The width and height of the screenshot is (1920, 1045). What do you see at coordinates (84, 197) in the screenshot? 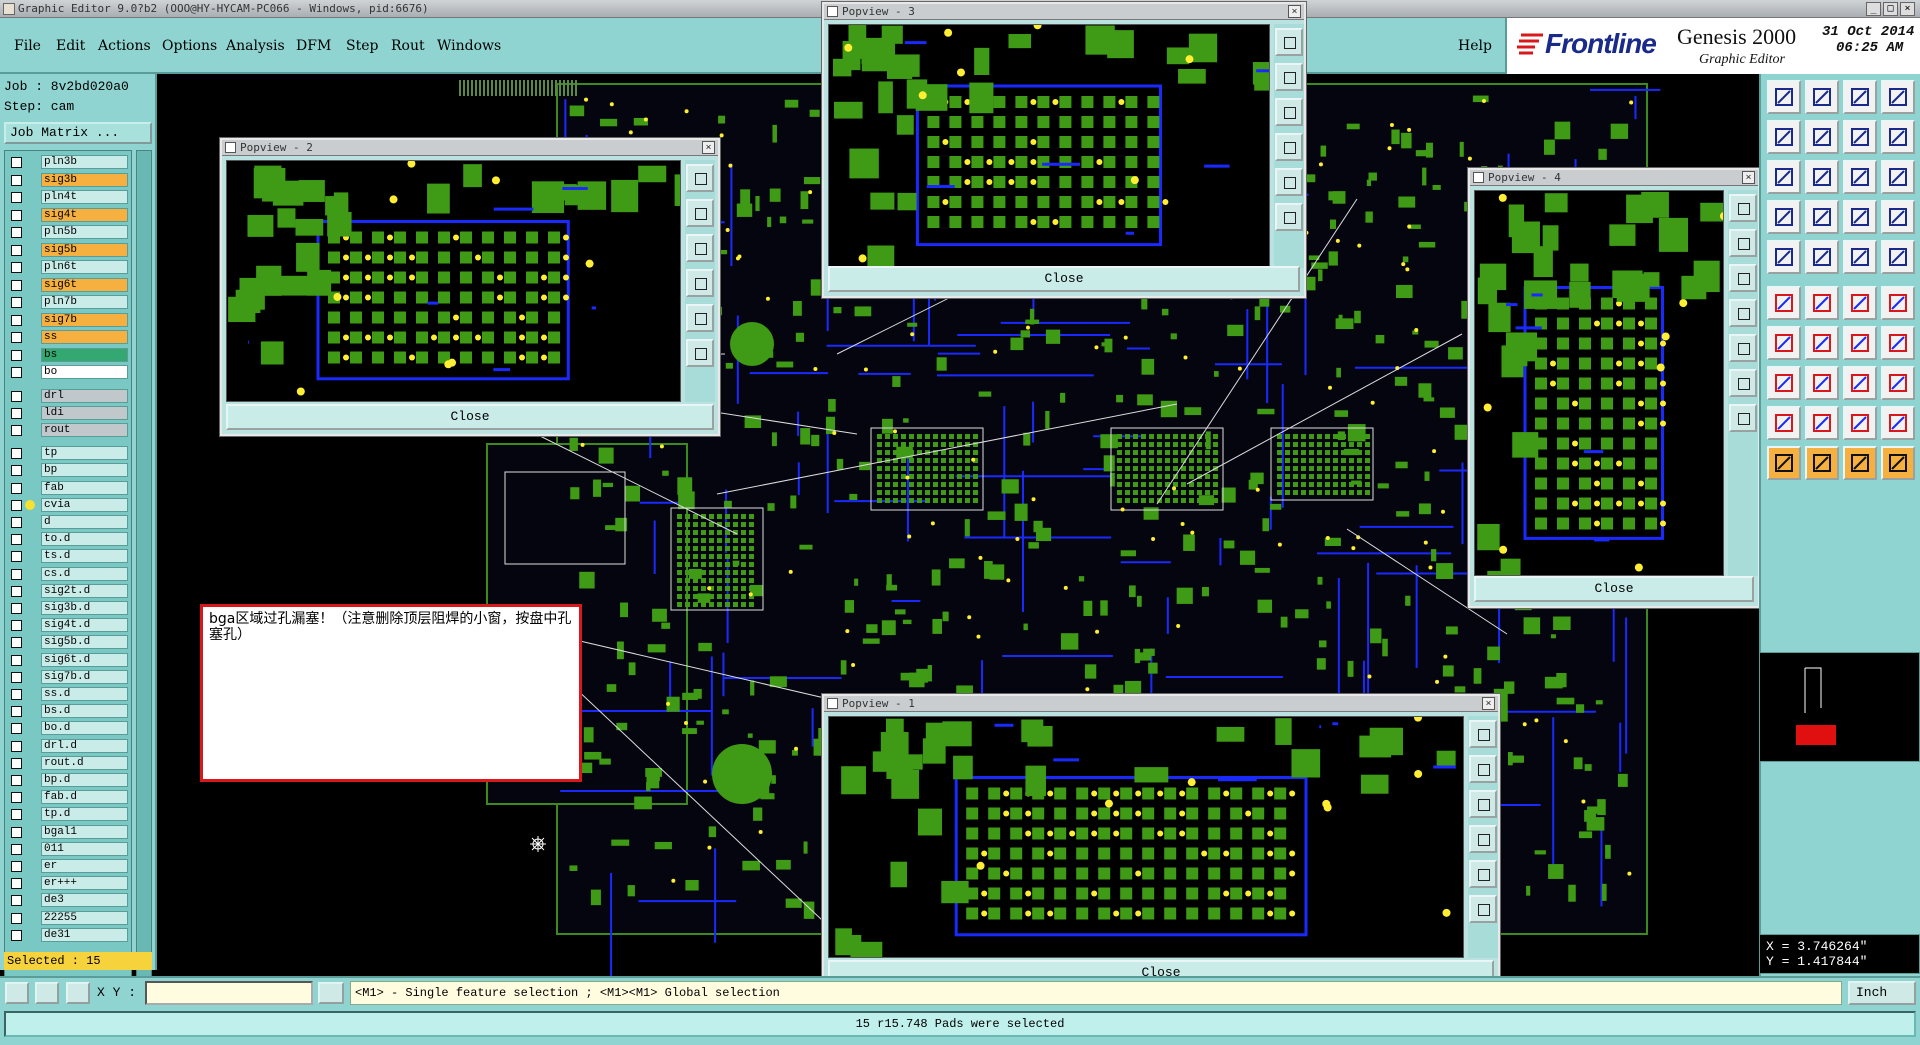
I see `layer-name: pln4t` at bounding box center [84, 197].